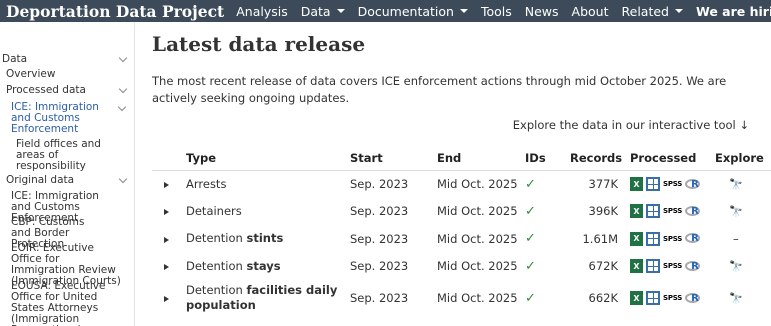 The width and height of the screenshot is (771, 326). What do you see at coordinates (265, 238) in the screenshot?
I see `type-bold-text: stints` at bounding box center [265, 238].